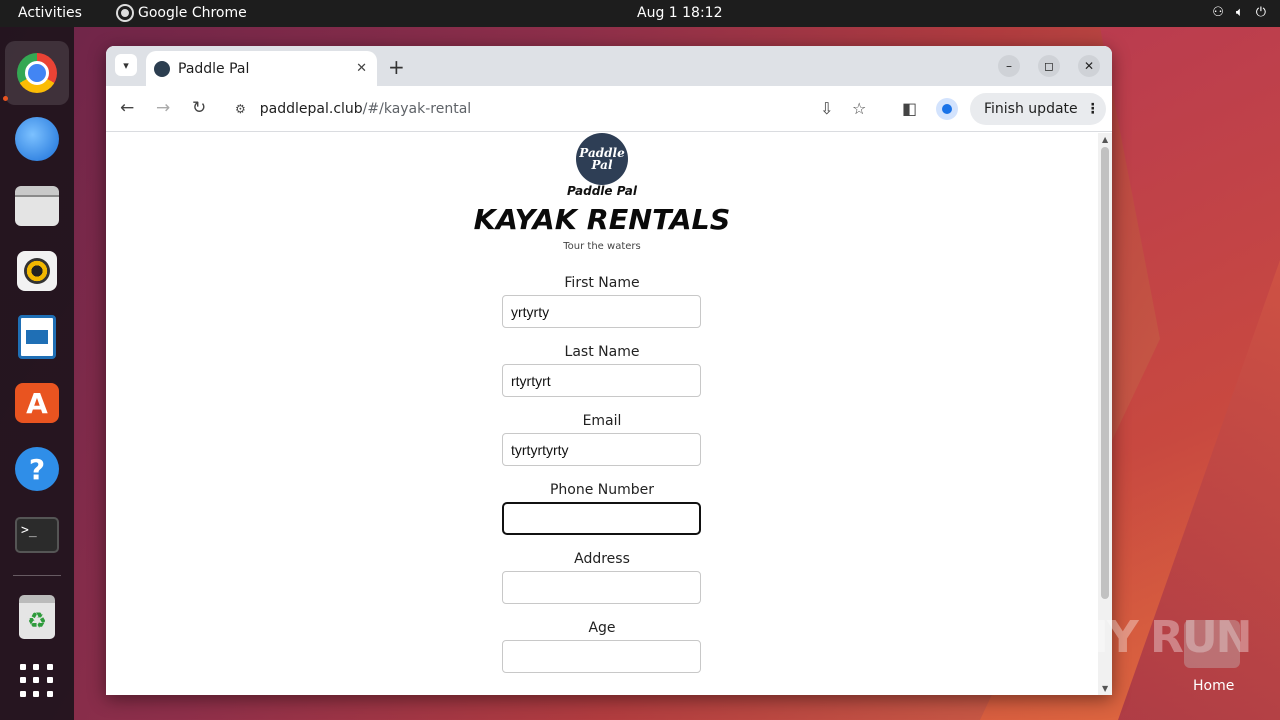  I want to click on dock: A ? >_ ♻, so click(37, 373).